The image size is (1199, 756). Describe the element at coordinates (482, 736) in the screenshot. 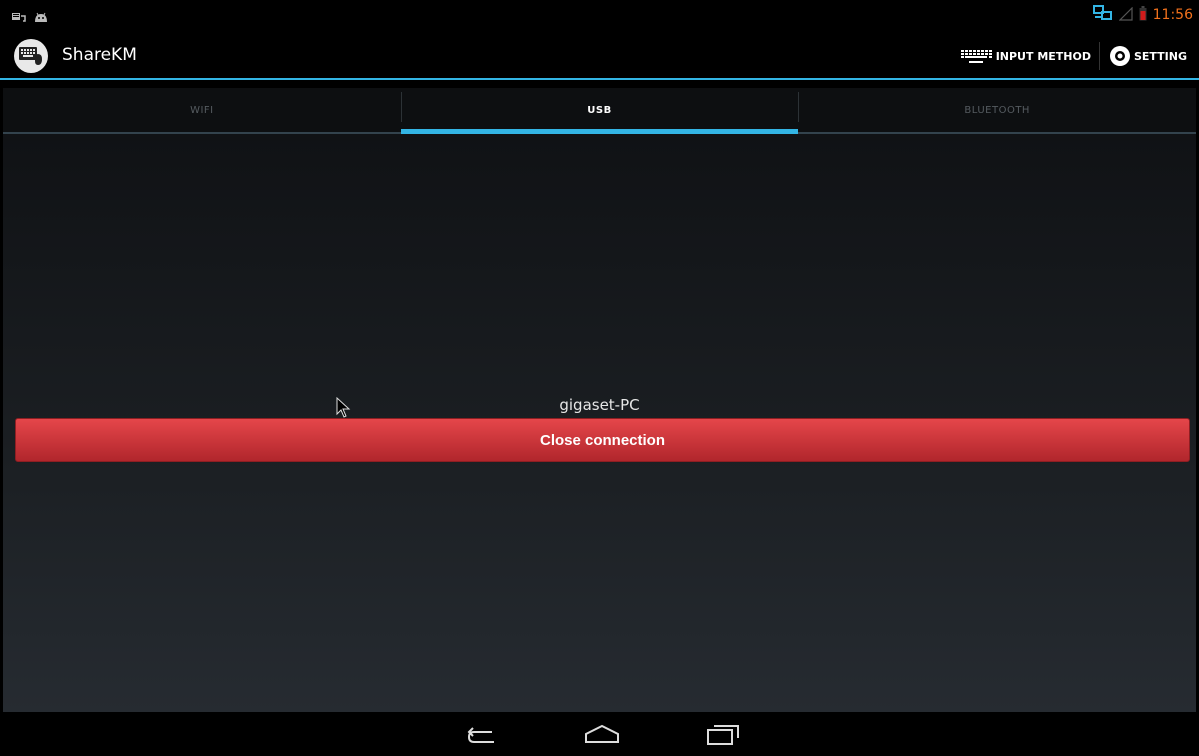

I see `back-icon` at that location.